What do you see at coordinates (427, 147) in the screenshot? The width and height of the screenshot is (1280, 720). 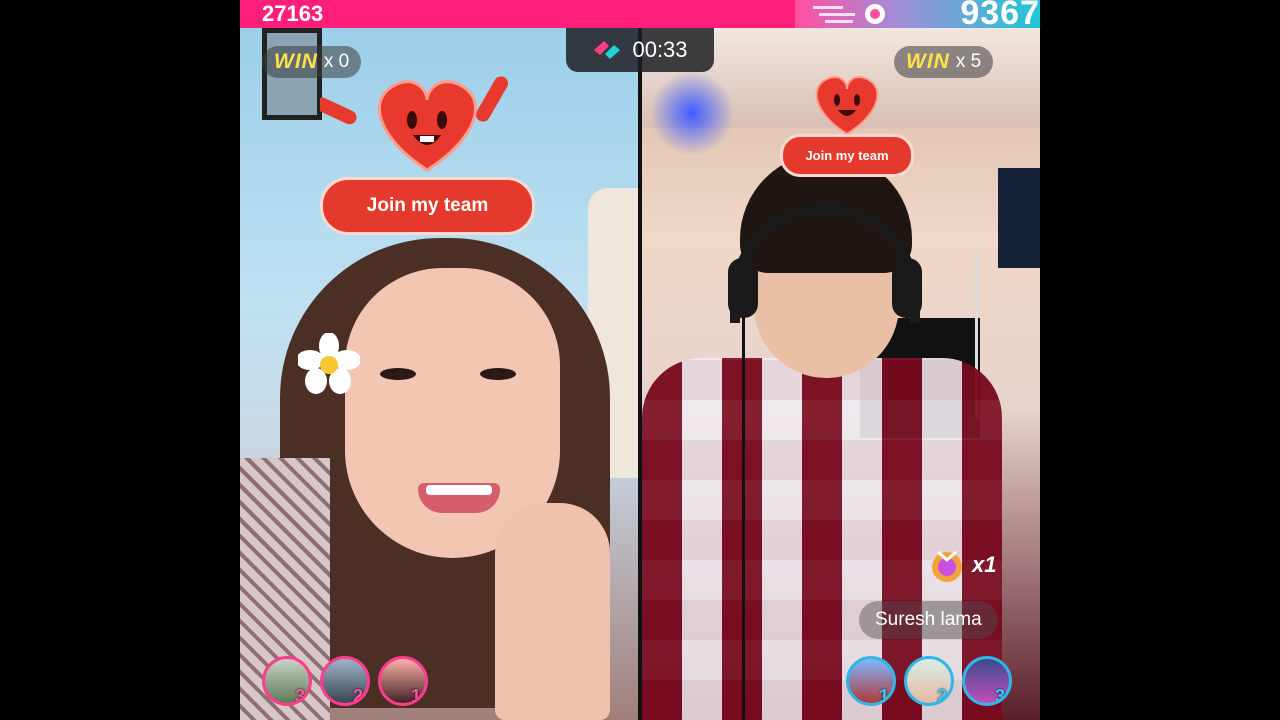 I see `join-team-sticker-left: Join my team` at bounding box center [427, 147].